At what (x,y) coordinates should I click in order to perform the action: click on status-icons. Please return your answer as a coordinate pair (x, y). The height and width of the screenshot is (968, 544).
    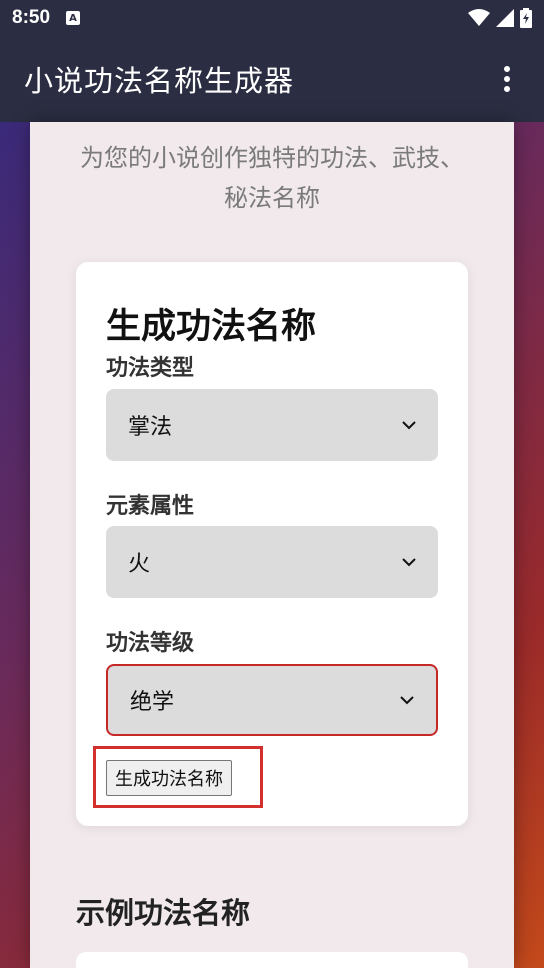
    Looking at the image, I should click on (500, 18).